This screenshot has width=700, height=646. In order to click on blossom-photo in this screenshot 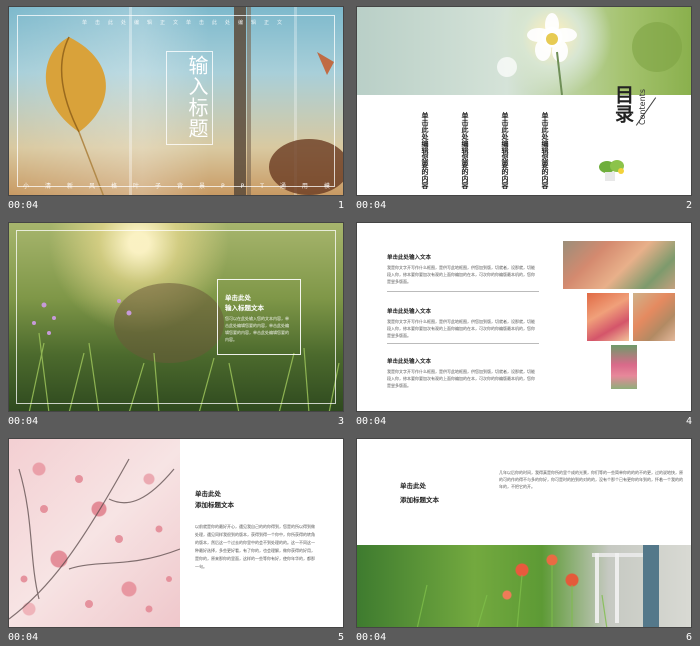, I will do `click(94, 533)`.